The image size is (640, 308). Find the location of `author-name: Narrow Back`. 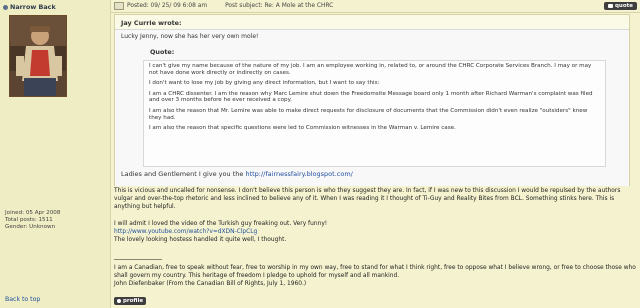

author-name: Narrow Back is located at coordinates (33, 7).